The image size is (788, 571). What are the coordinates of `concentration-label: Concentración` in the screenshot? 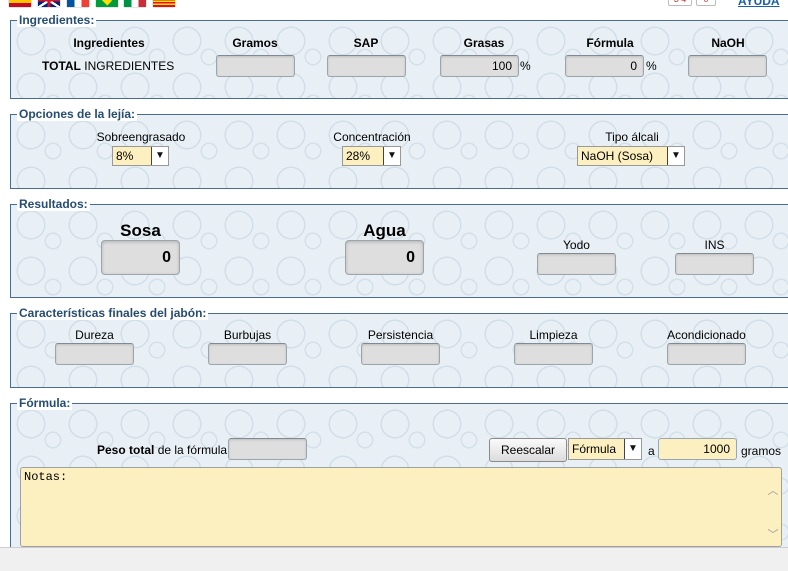 It's located at (372, 137).